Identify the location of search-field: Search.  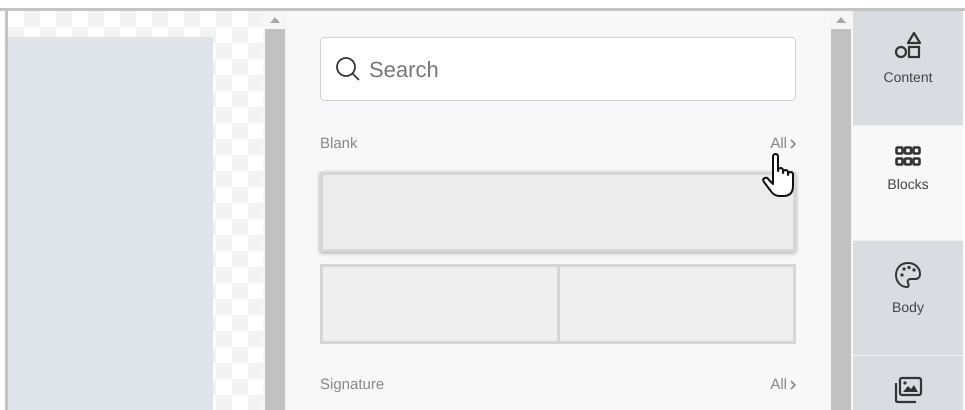
(558, 69).